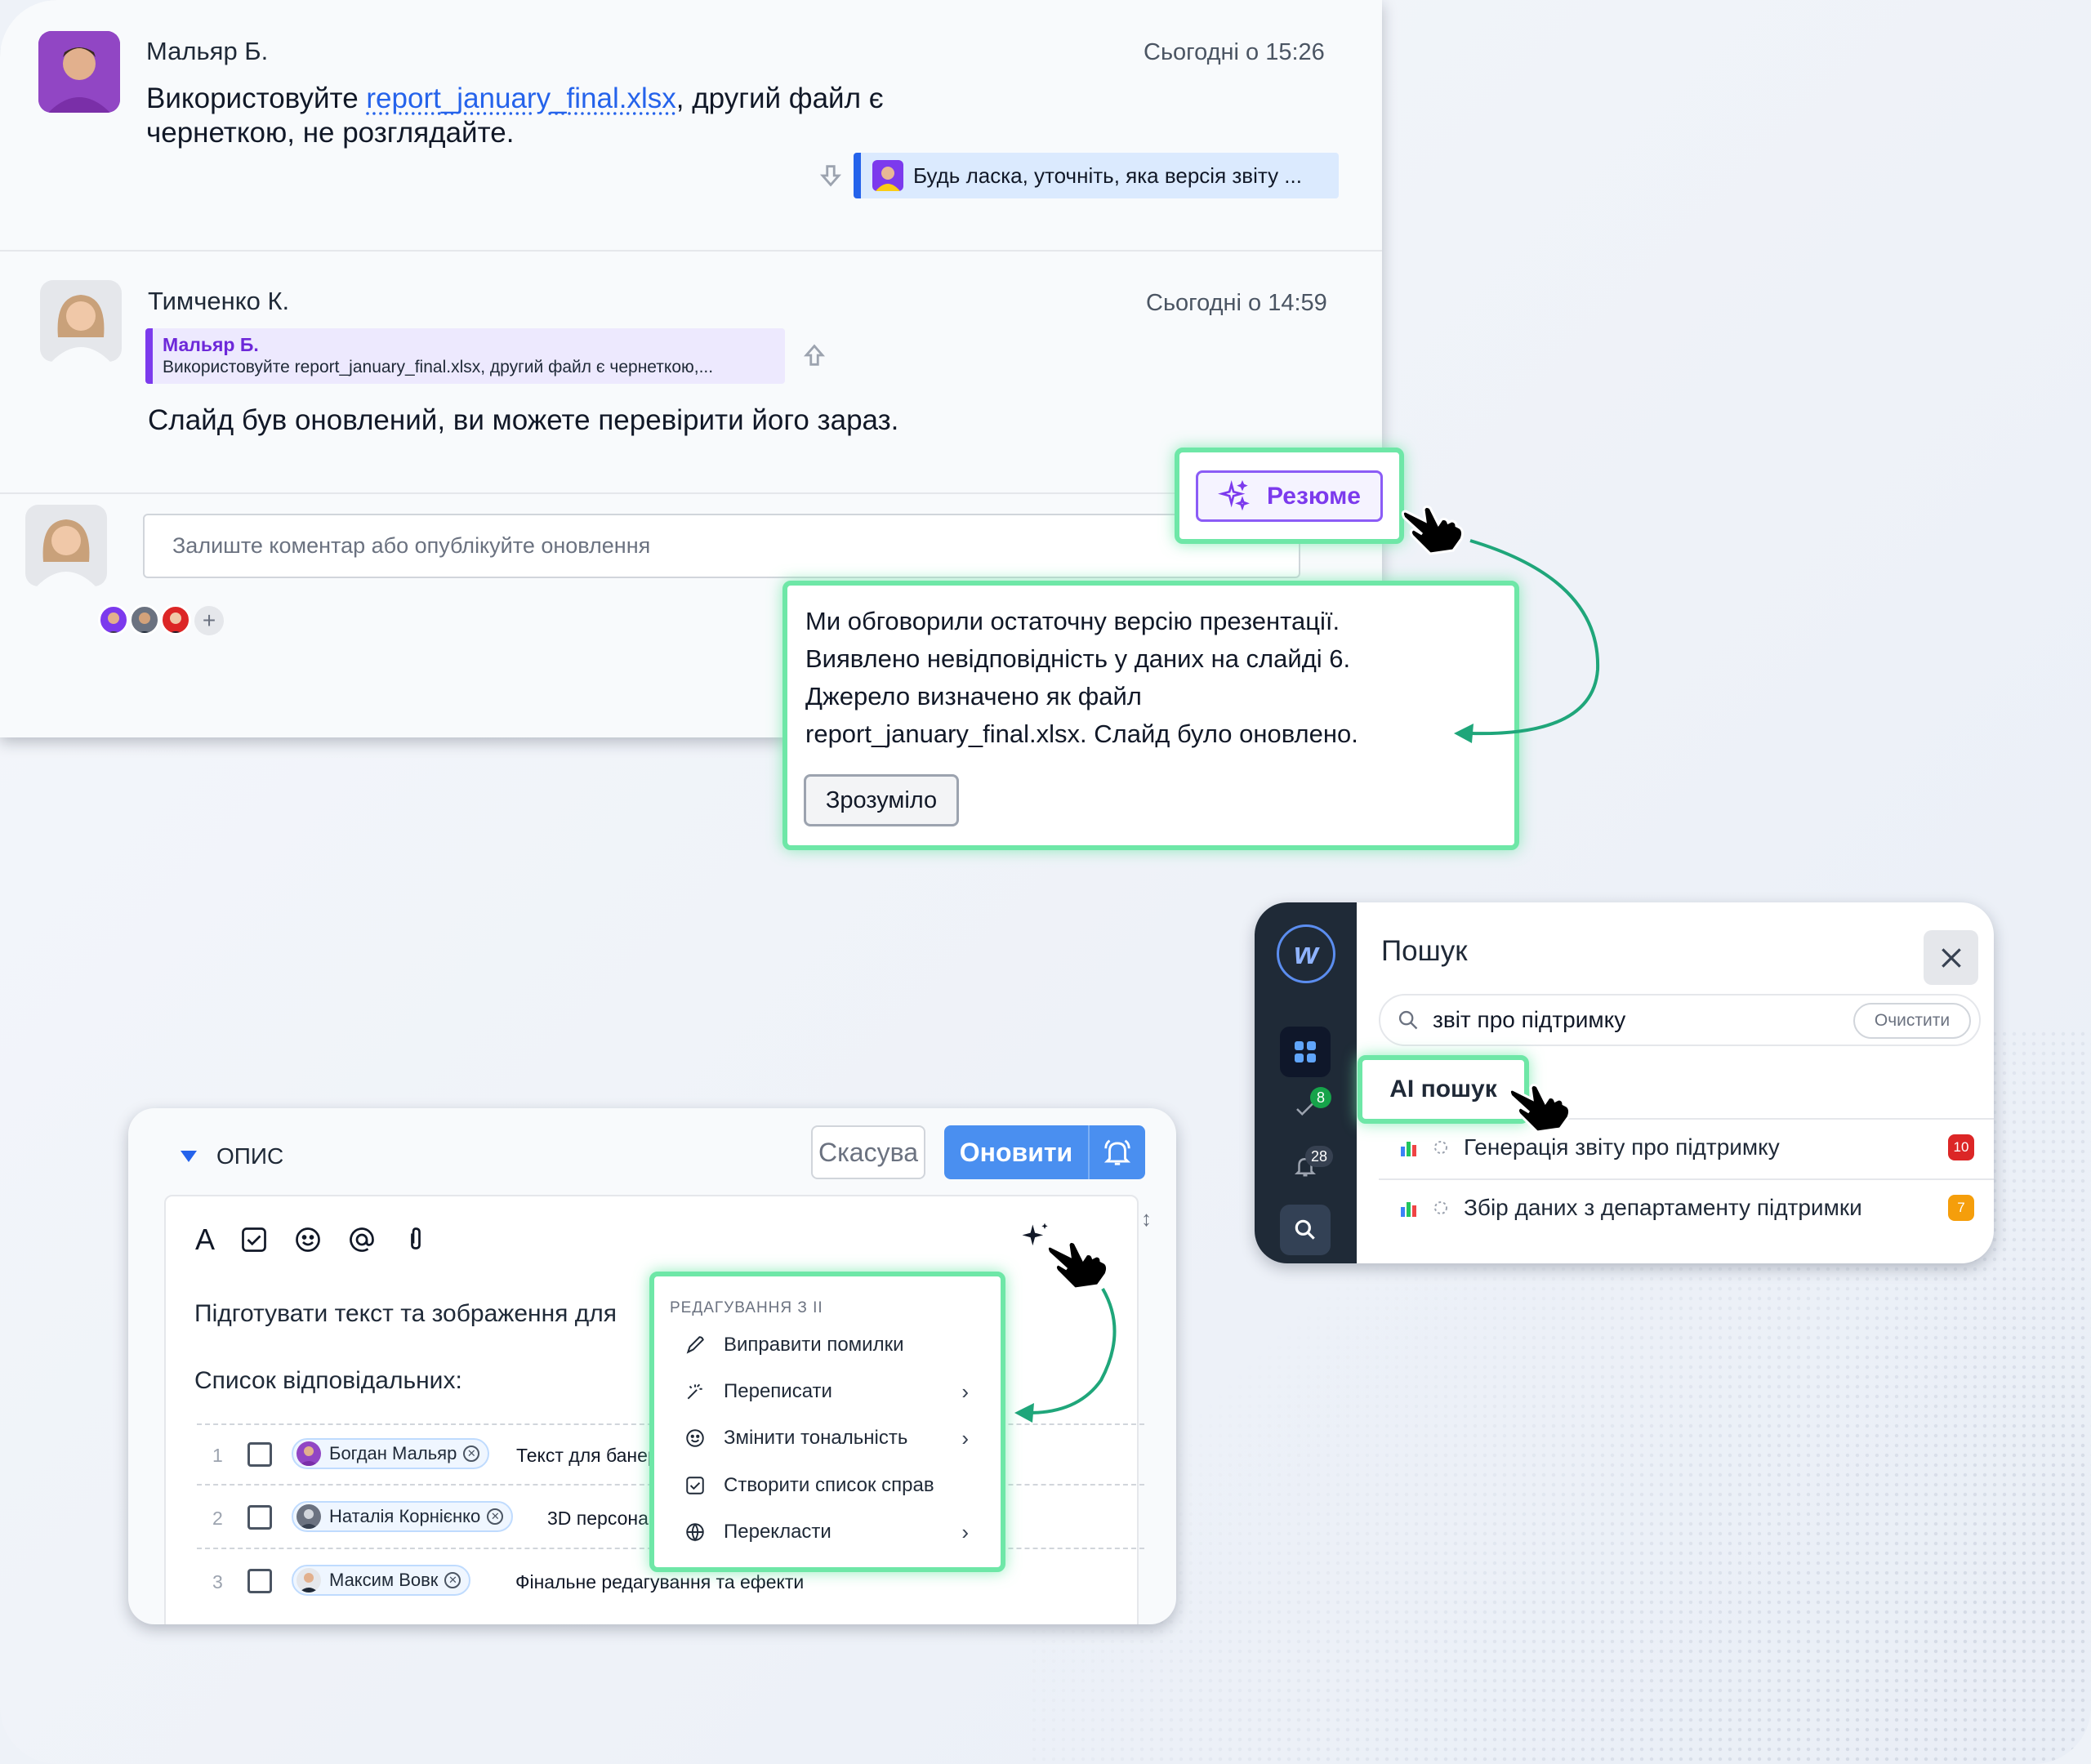  Describe the element at coordinates (881, 800) in the screenshot. I see `understood-button: Зрозуміло` at that location.